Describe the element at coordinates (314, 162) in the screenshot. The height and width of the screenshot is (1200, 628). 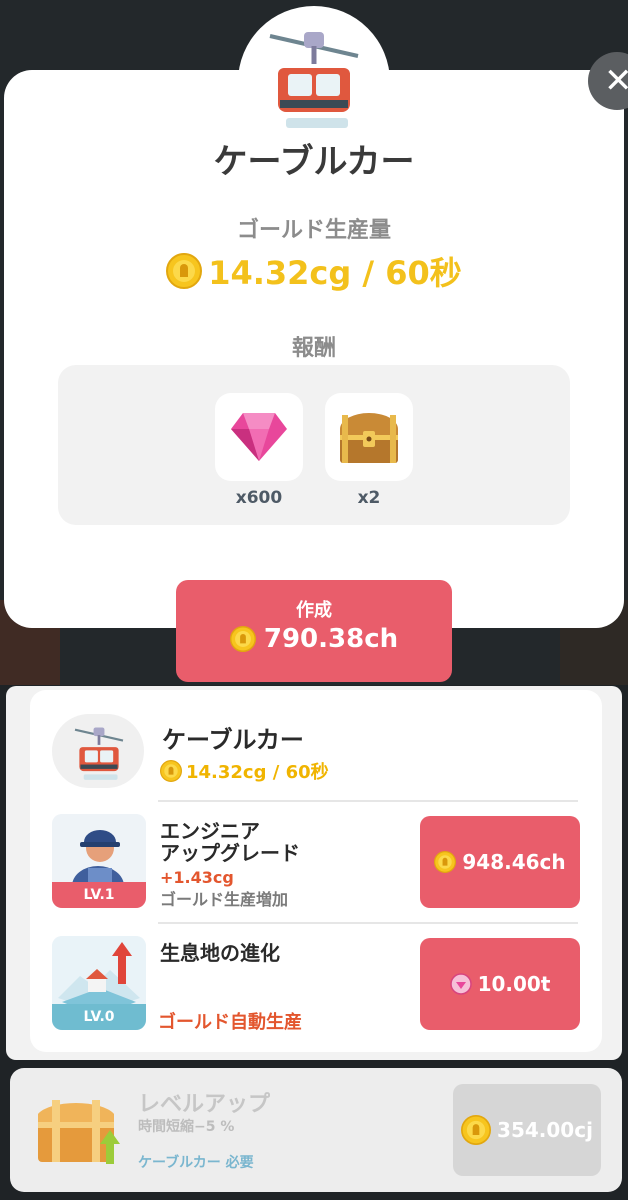
I see `modal-title: ケーブルカー` at that location.